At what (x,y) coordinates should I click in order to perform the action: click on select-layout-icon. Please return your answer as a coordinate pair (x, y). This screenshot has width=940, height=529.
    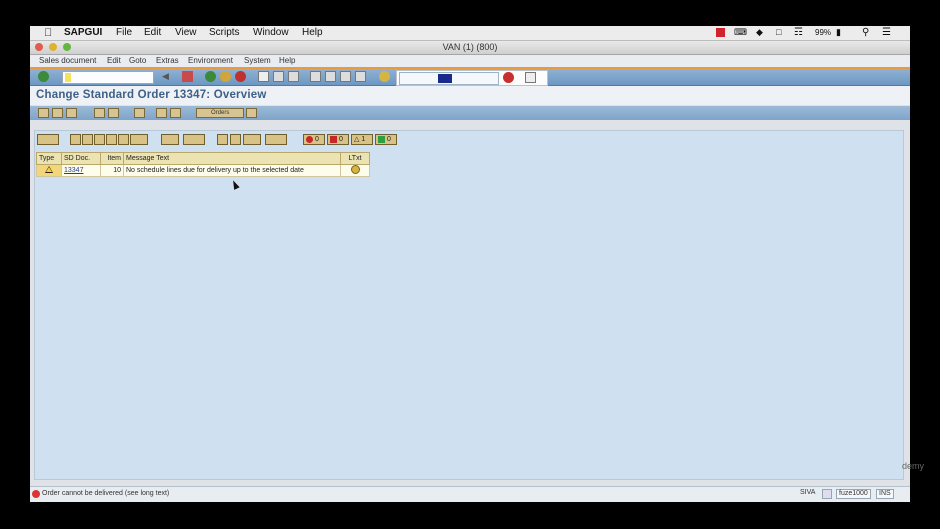
    Looking at the image, I should click on (276, 139).